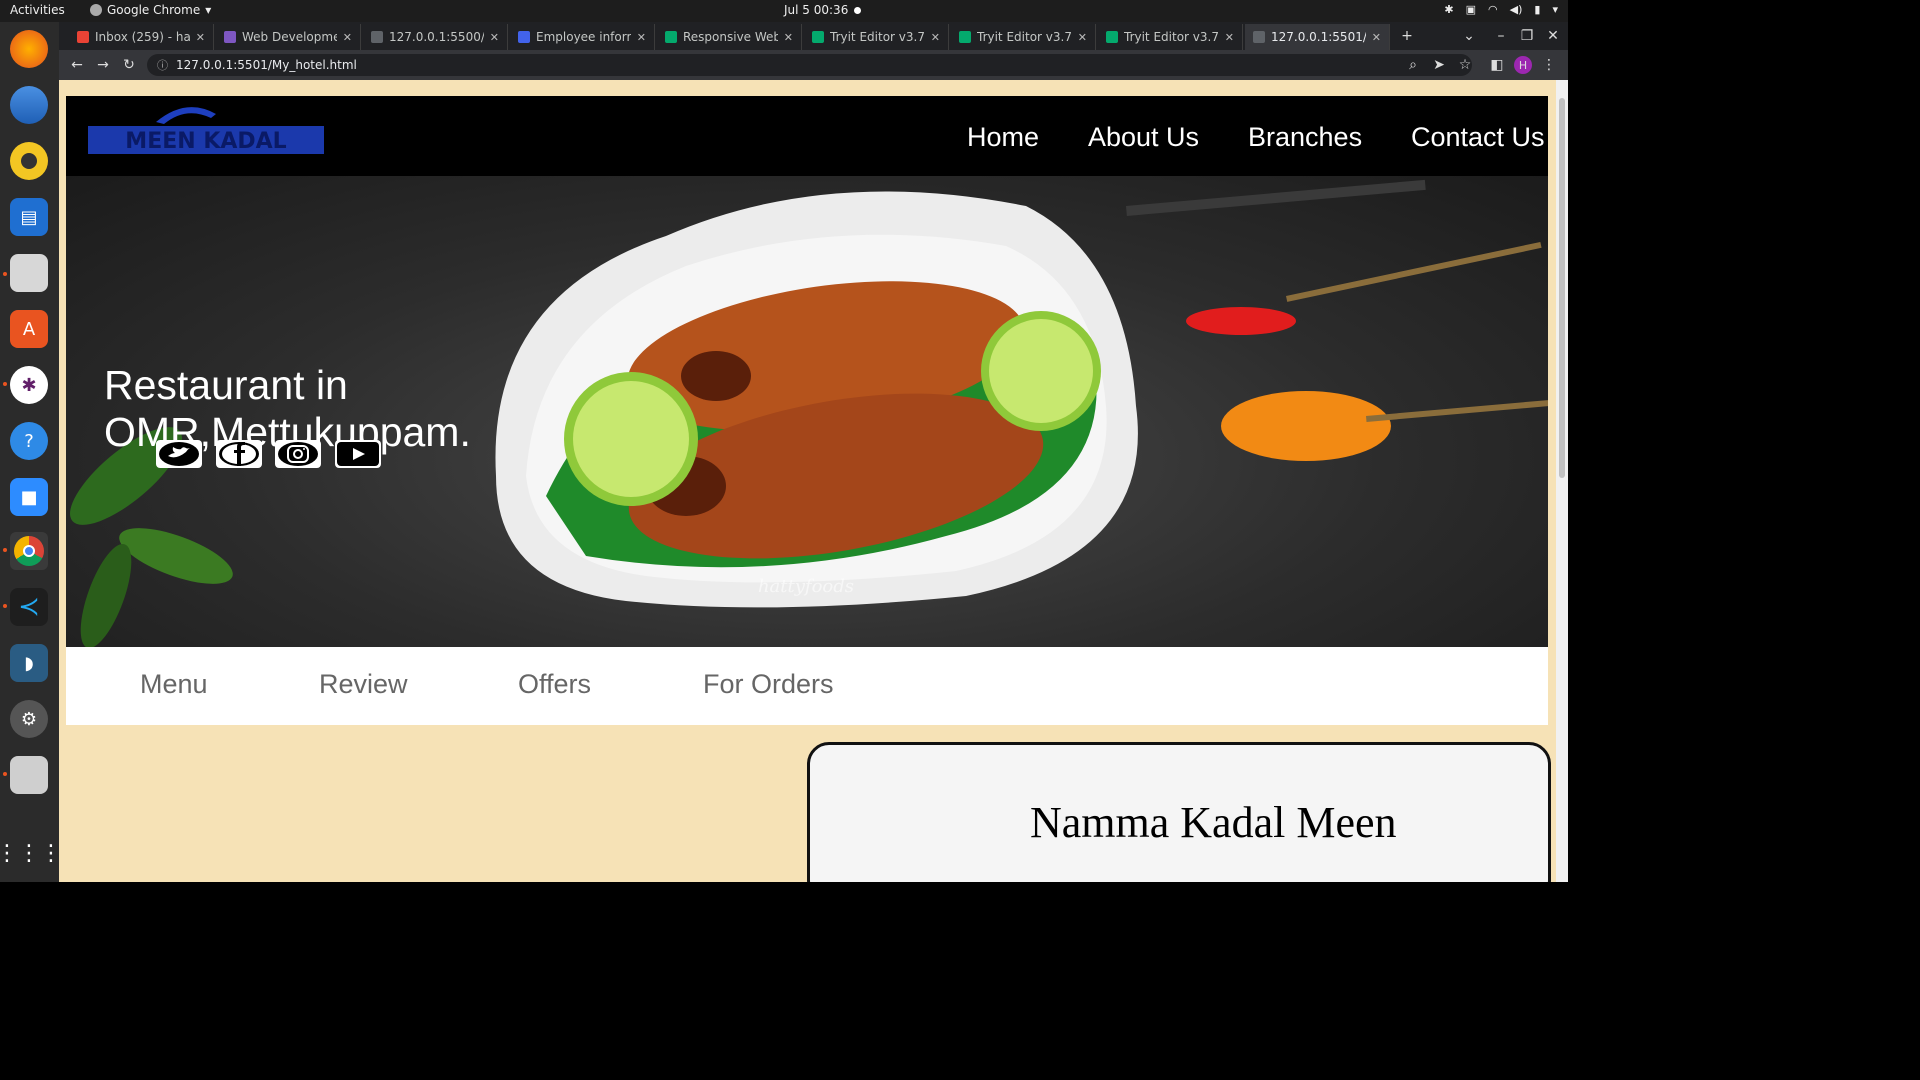 This screenshot has height=1080, width=1920. What do you see at coordinates (239, 454) in the screenshot?
I see `facebook-icon` at bounding box center [239, 454].